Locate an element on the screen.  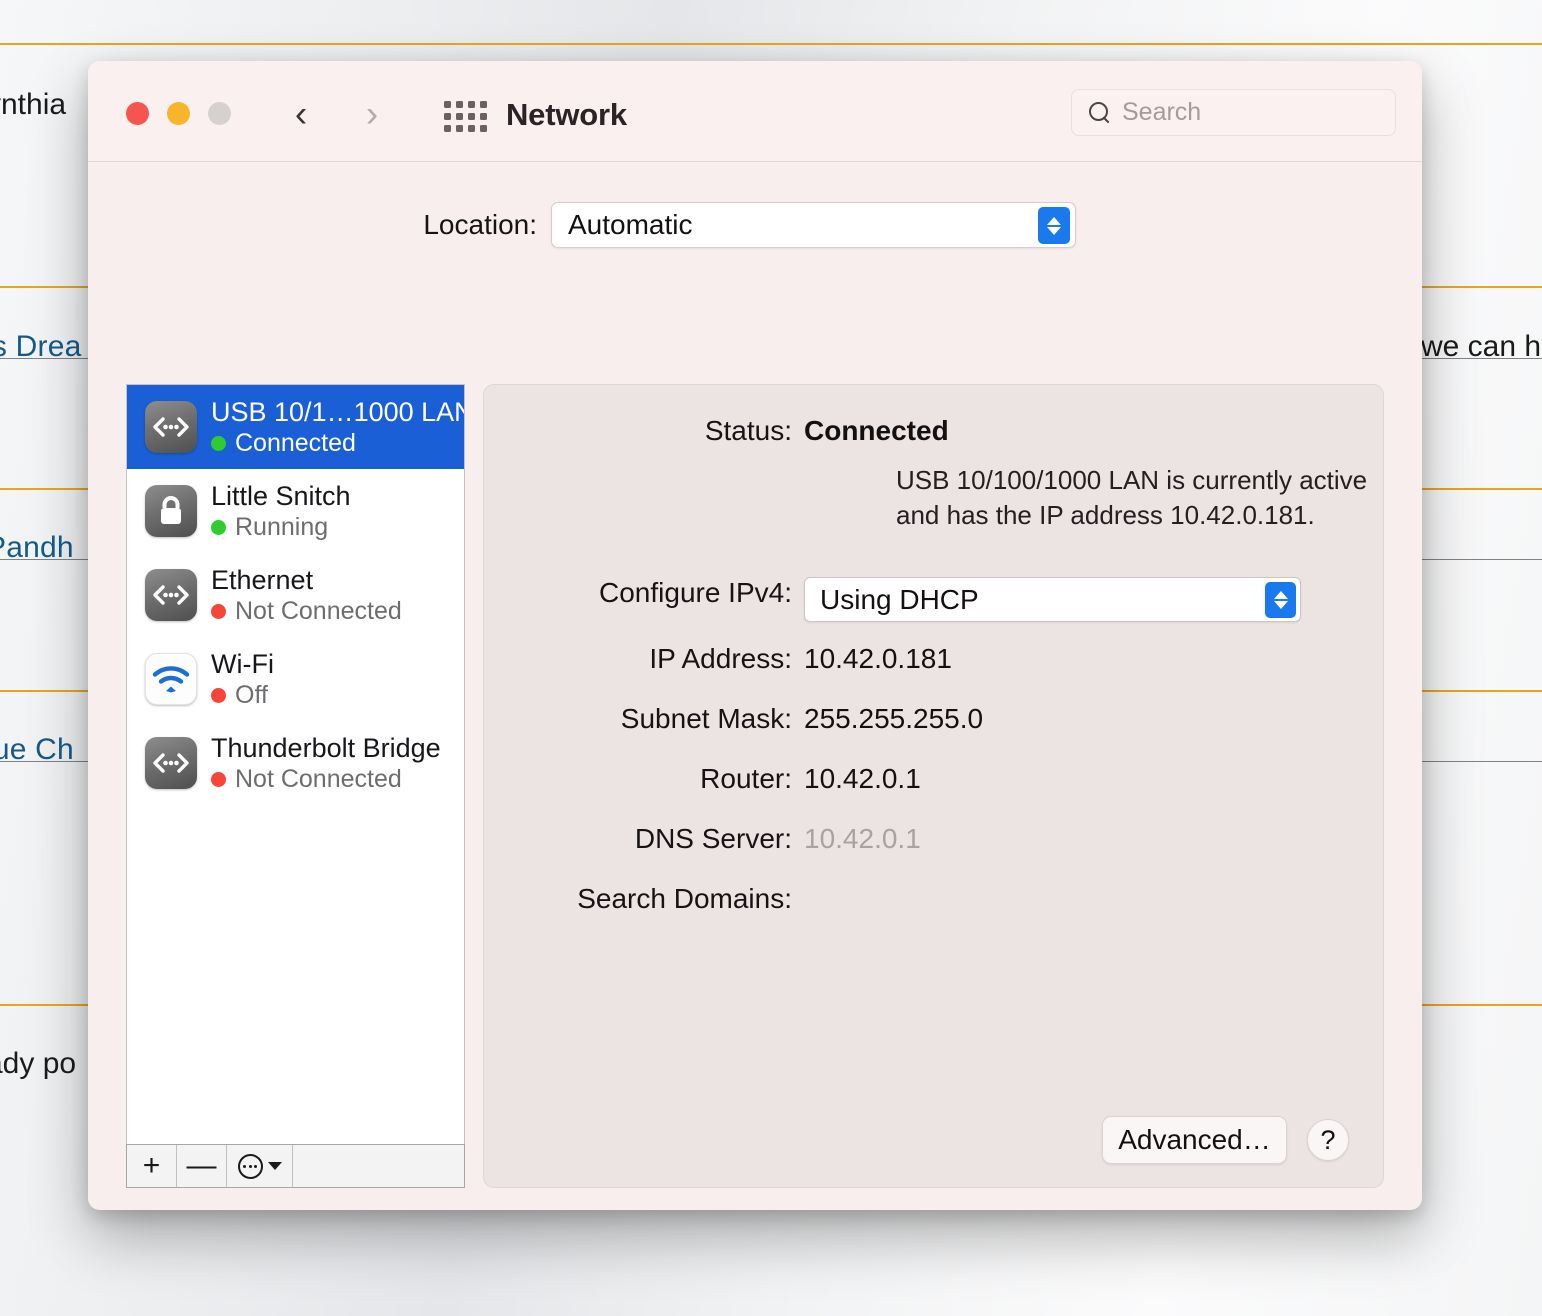
backdrop-link: lue Ch is located at coordinates (37, 750).